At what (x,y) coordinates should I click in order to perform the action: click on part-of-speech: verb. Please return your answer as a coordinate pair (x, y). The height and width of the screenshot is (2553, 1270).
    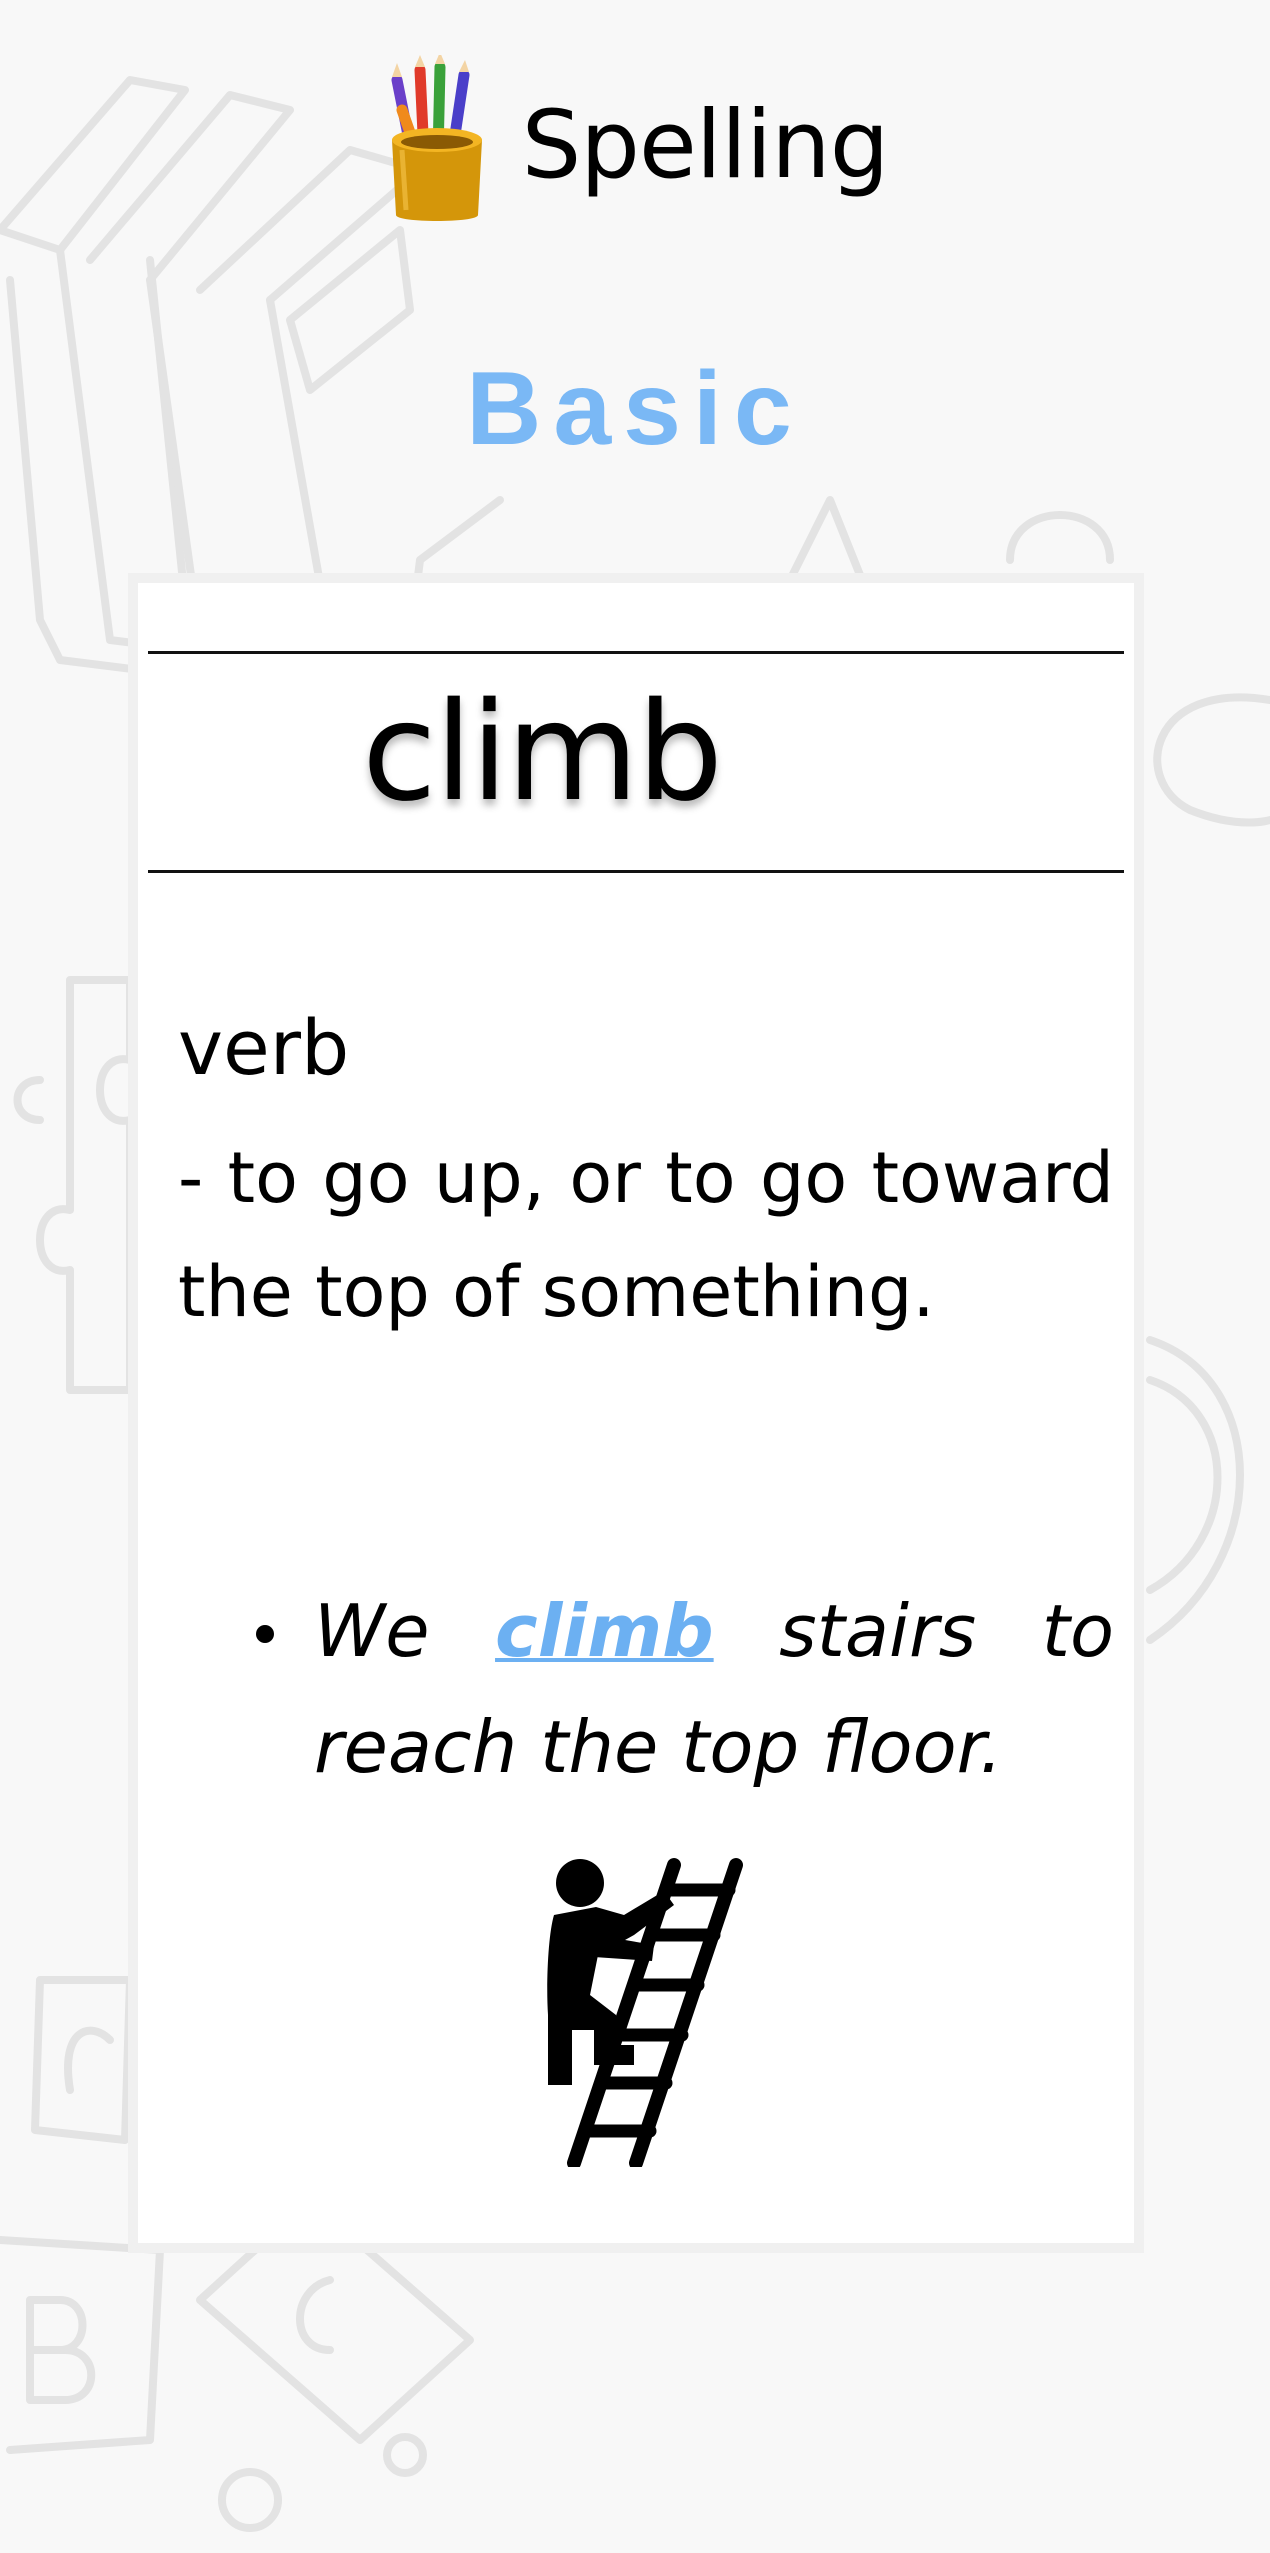
    Looking at the image, I should click on (264, 1047).